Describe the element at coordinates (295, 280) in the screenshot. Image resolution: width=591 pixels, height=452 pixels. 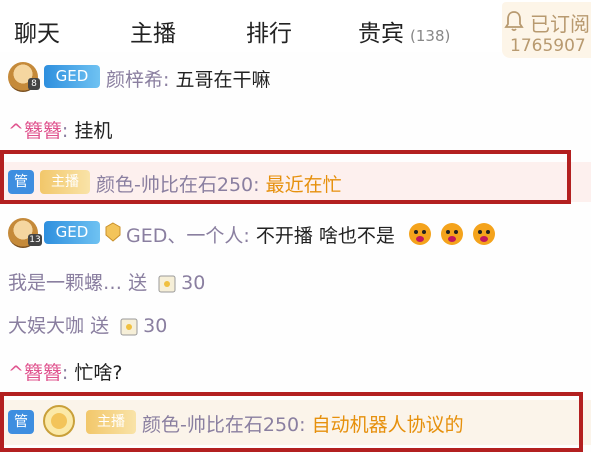
I see `gift-message: 我是一颗螺… 送 30` at that location.